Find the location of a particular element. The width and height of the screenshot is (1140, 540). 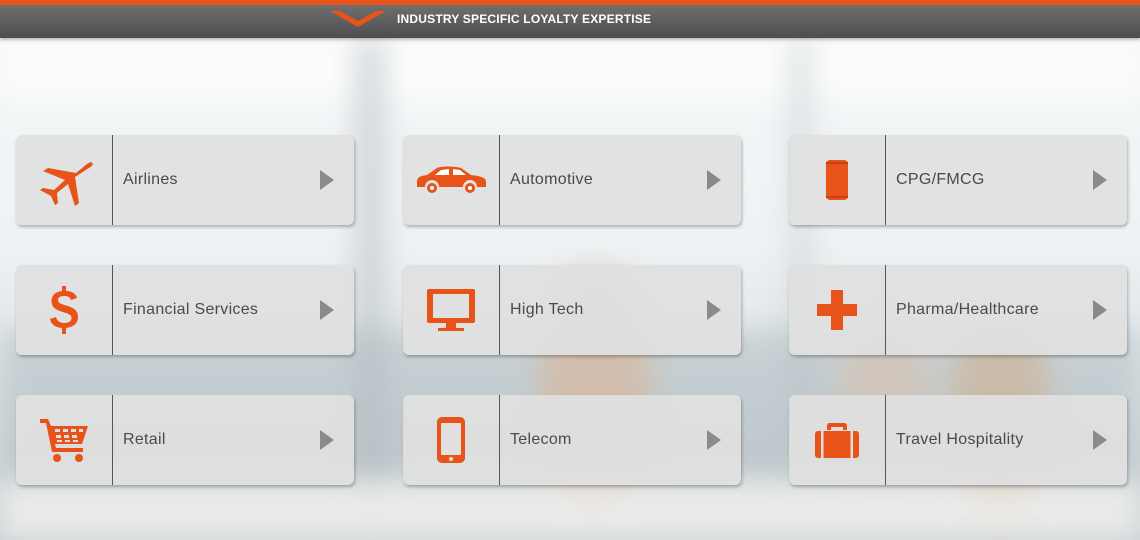

industry-label: Airlines is located at coordinates (150, 179).